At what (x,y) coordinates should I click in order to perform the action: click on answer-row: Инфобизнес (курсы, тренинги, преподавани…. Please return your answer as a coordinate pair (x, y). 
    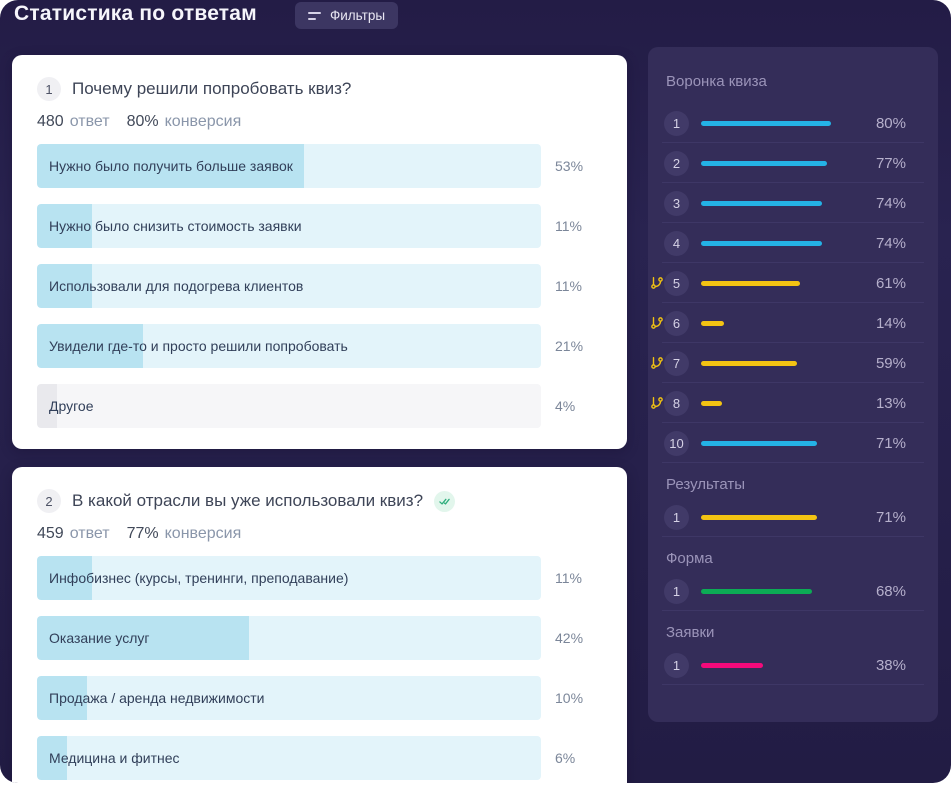
    Looking at the image, I should click on (319, 578).